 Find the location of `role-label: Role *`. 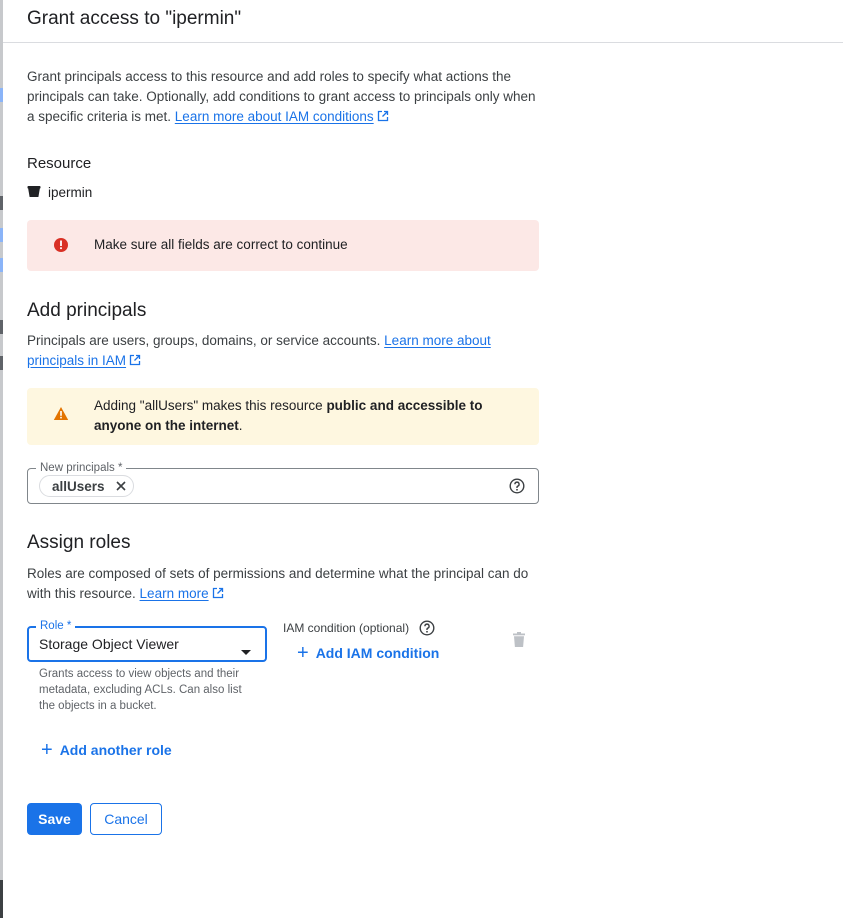

role-label: Role * is located at coordinates (56, 626).